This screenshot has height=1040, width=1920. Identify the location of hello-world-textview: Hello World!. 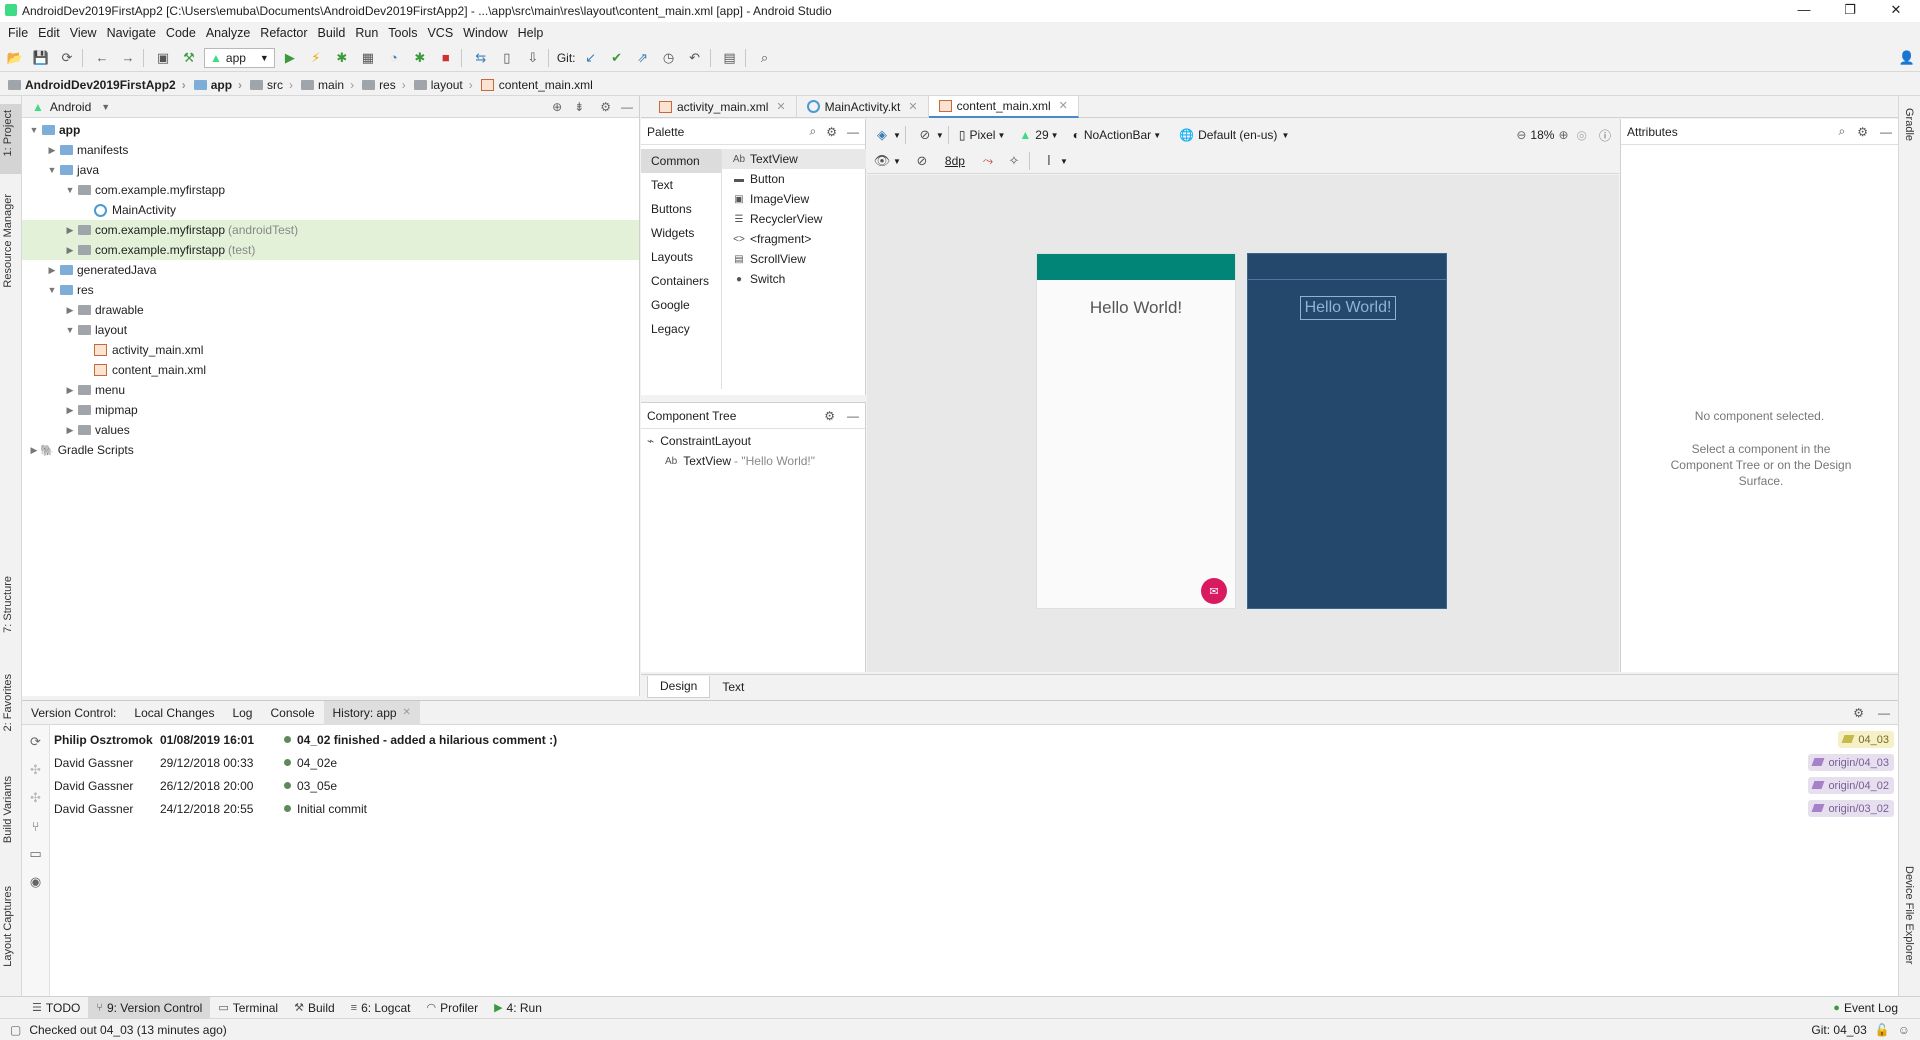
(1136, 308).